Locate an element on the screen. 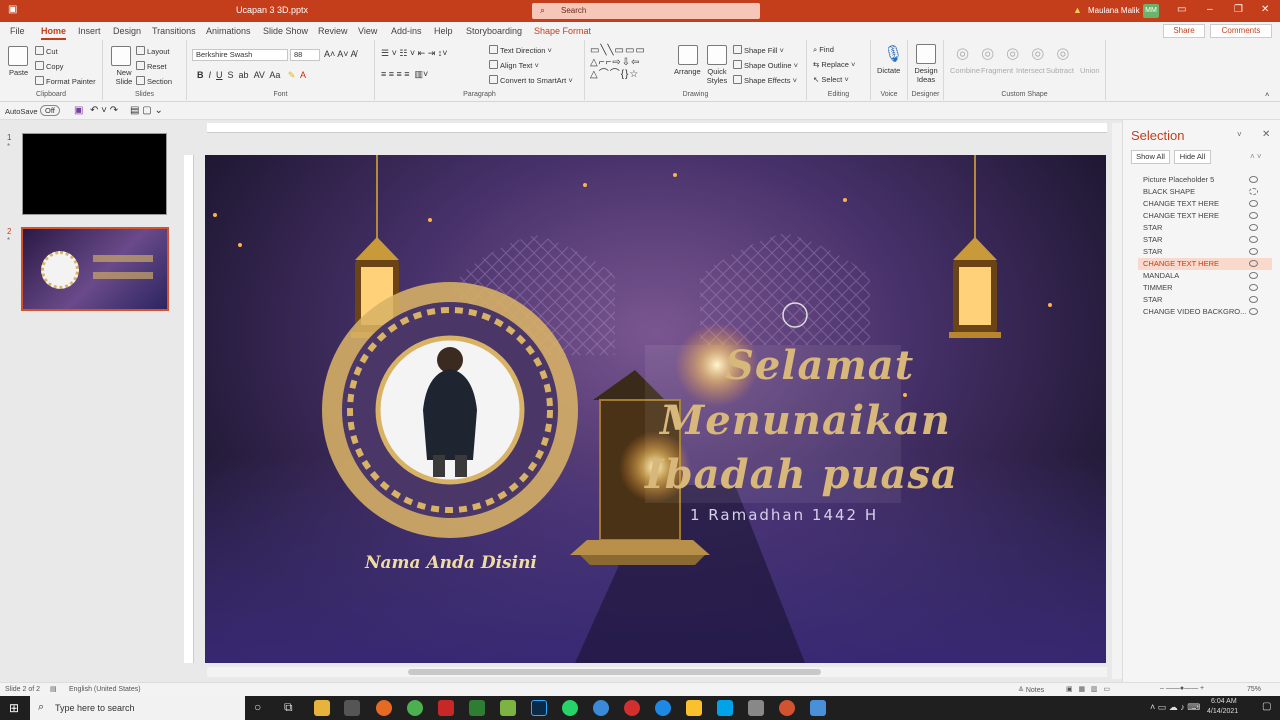 This screenshot has height=720, width=1280. selection-item: TIMMER is located at coordinates (1205, 288).